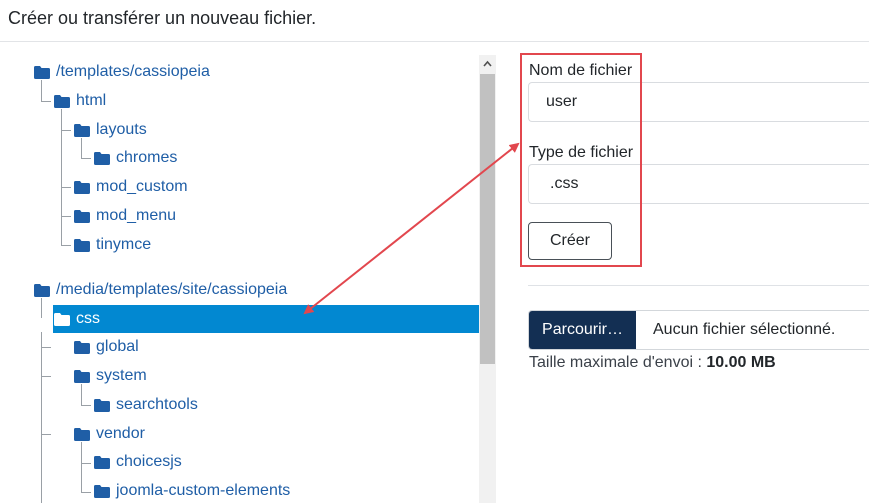 Image resolution: width=869 pixels, height=503 pixels. I want to click on tree-item-label: mod_menu, so click(136, 215).